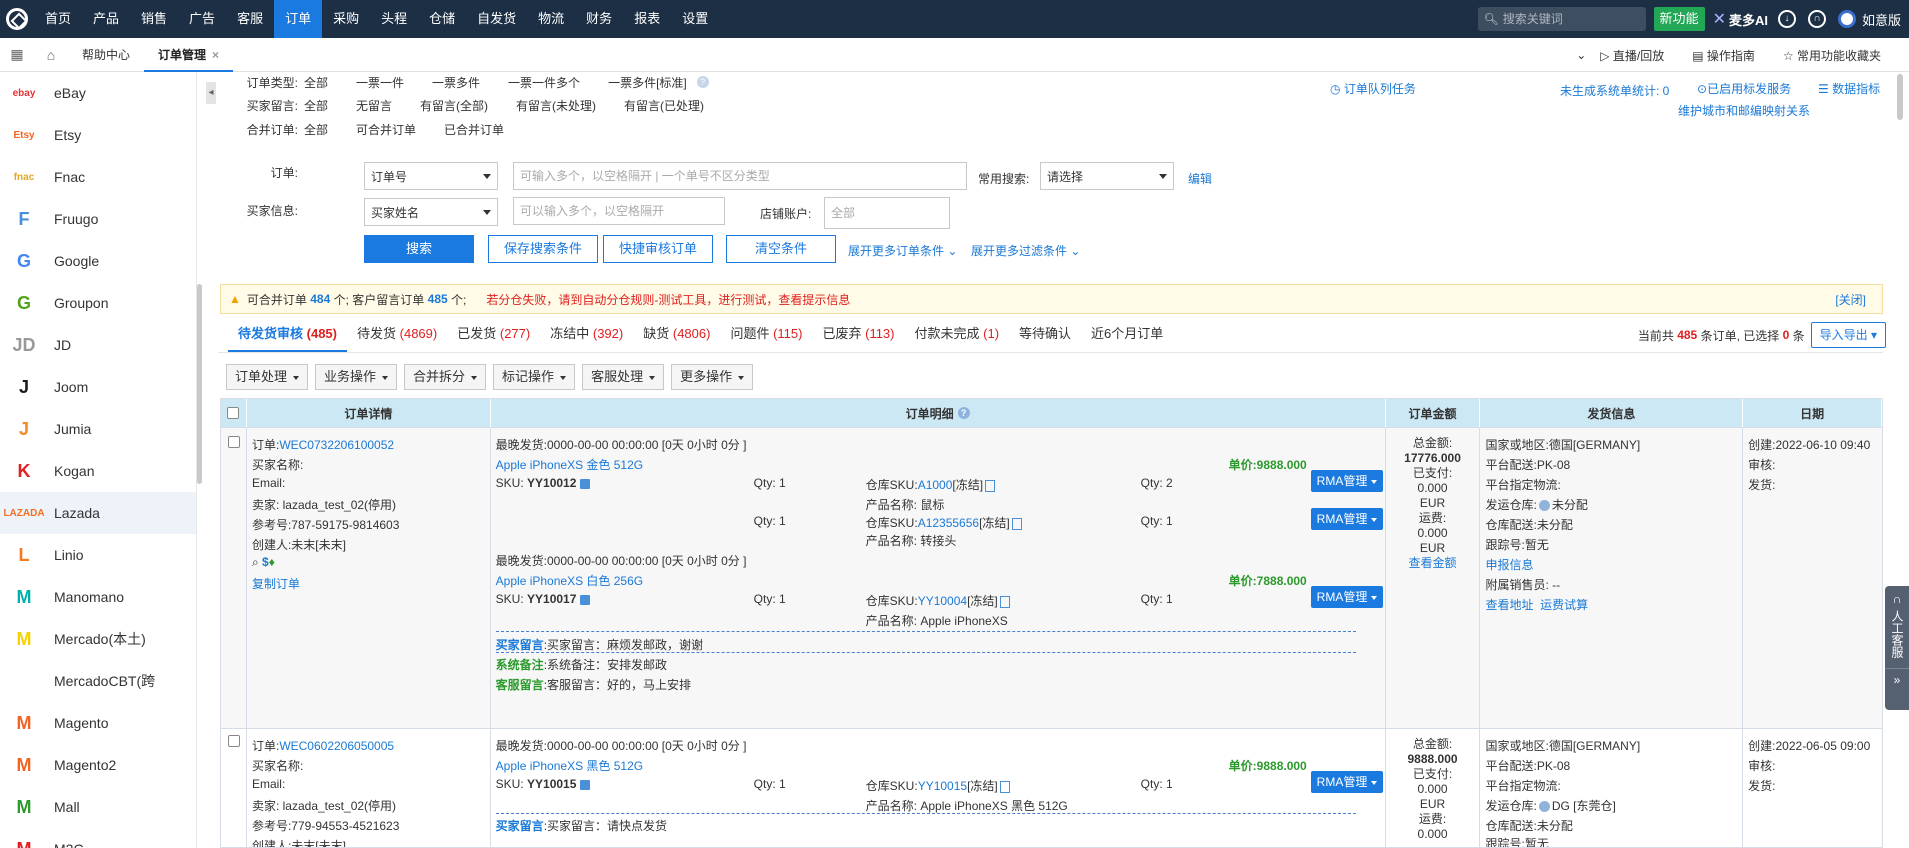 The width and height of the screenshot is (1909, 848). What do you see at coordinates (202, 19) in the screenshot?
I see `nav-item: 广告` at bounding box center [202, 19].